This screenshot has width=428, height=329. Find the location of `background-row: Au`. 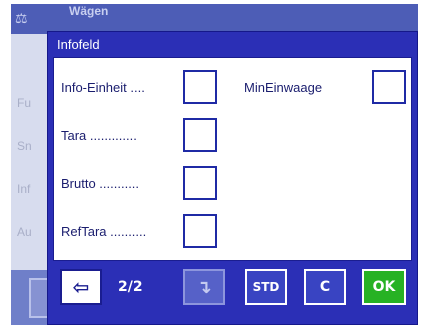

background-row: Au is located at coordinates (24, 232).